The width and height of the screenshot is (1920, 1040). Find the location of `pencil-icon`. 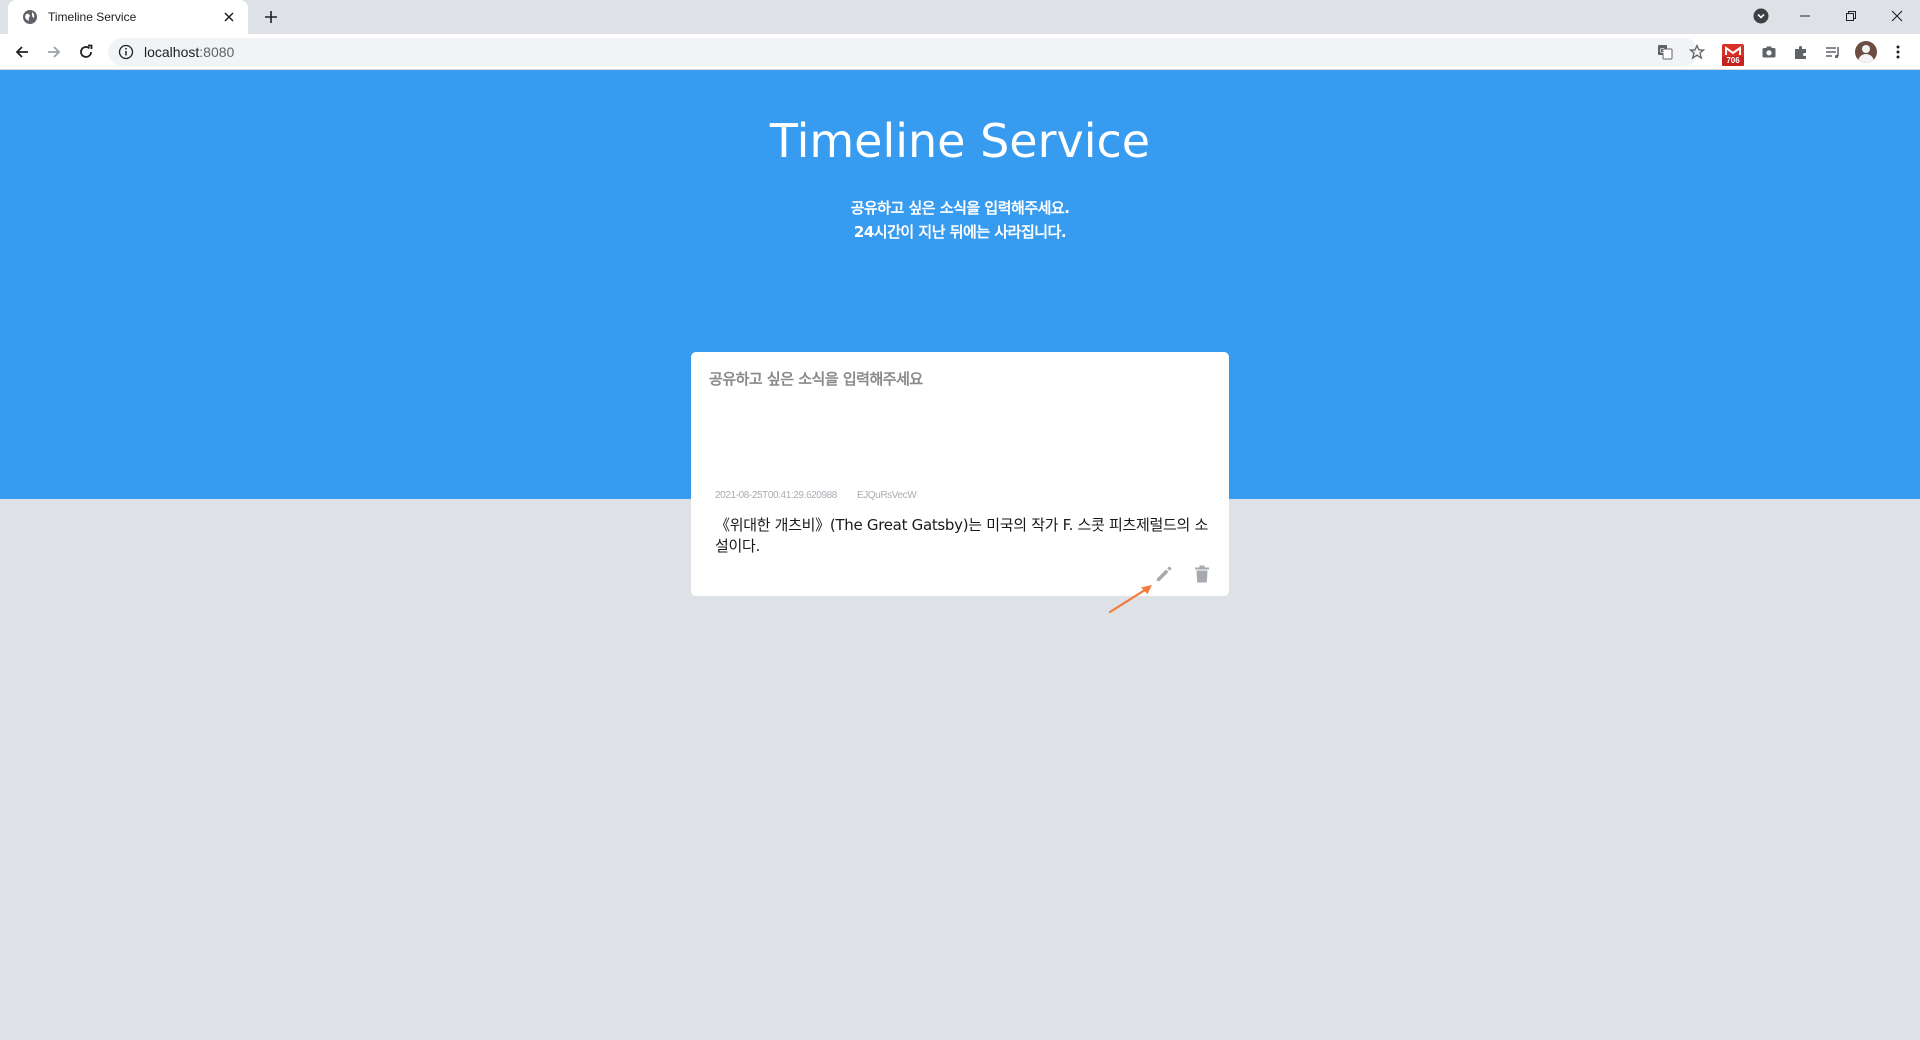

pencil-icon is located at coordinates (1164, 573).